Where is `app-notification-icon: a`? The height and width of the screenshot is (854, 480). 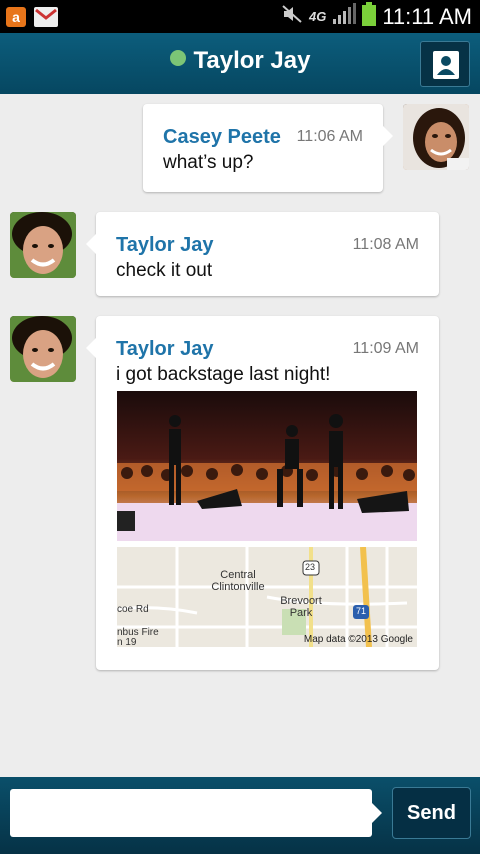
app-notification-icon: a is located at coordinates (16, 17).